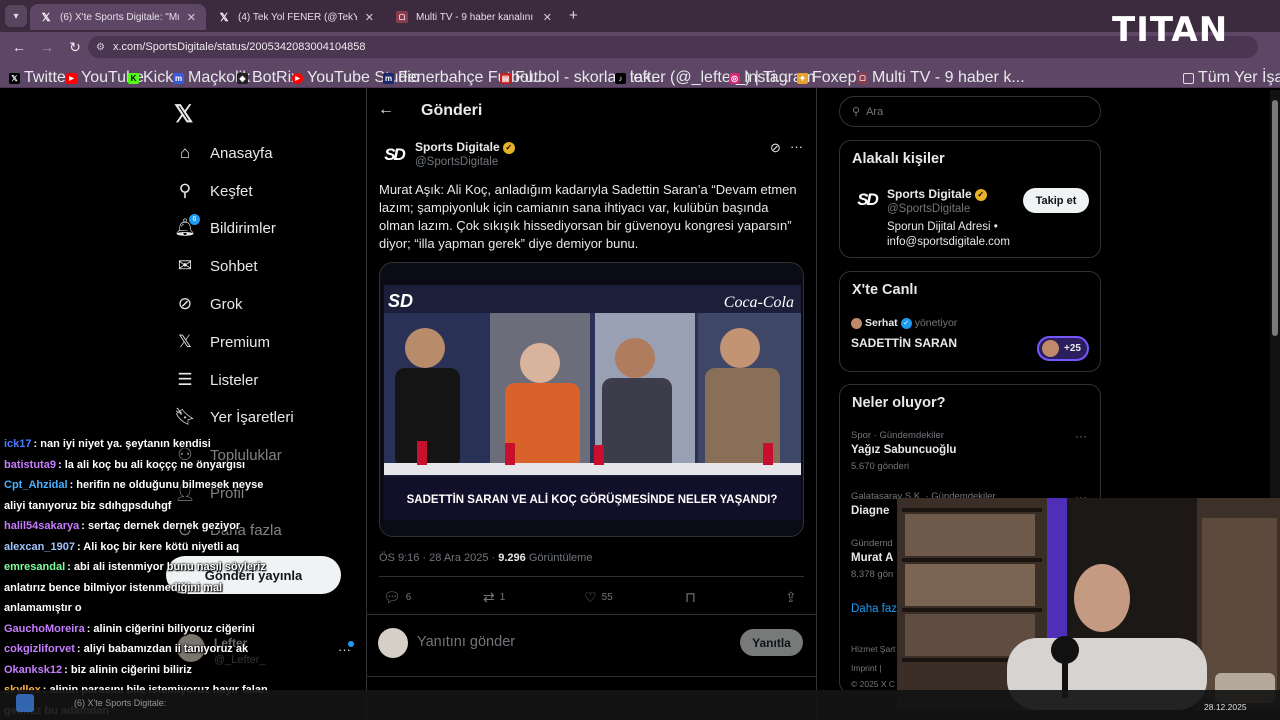  I want to click on sidebar-item-messages: ✉ Sohbet, so click(216, 266).